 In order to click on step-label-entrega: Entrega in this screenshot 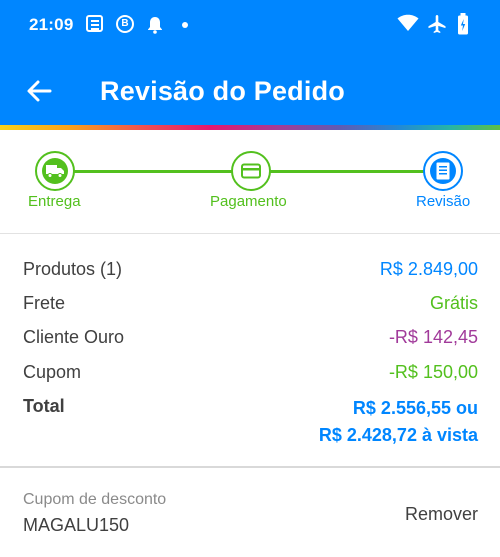, I will do `click(54, 201)`.